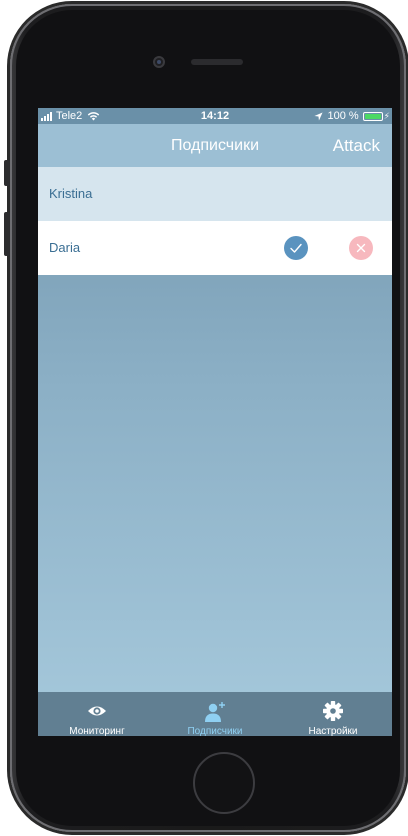 The width and height of the screenshot is (408, 836). I want to click on close-icon, so click(361, 248).